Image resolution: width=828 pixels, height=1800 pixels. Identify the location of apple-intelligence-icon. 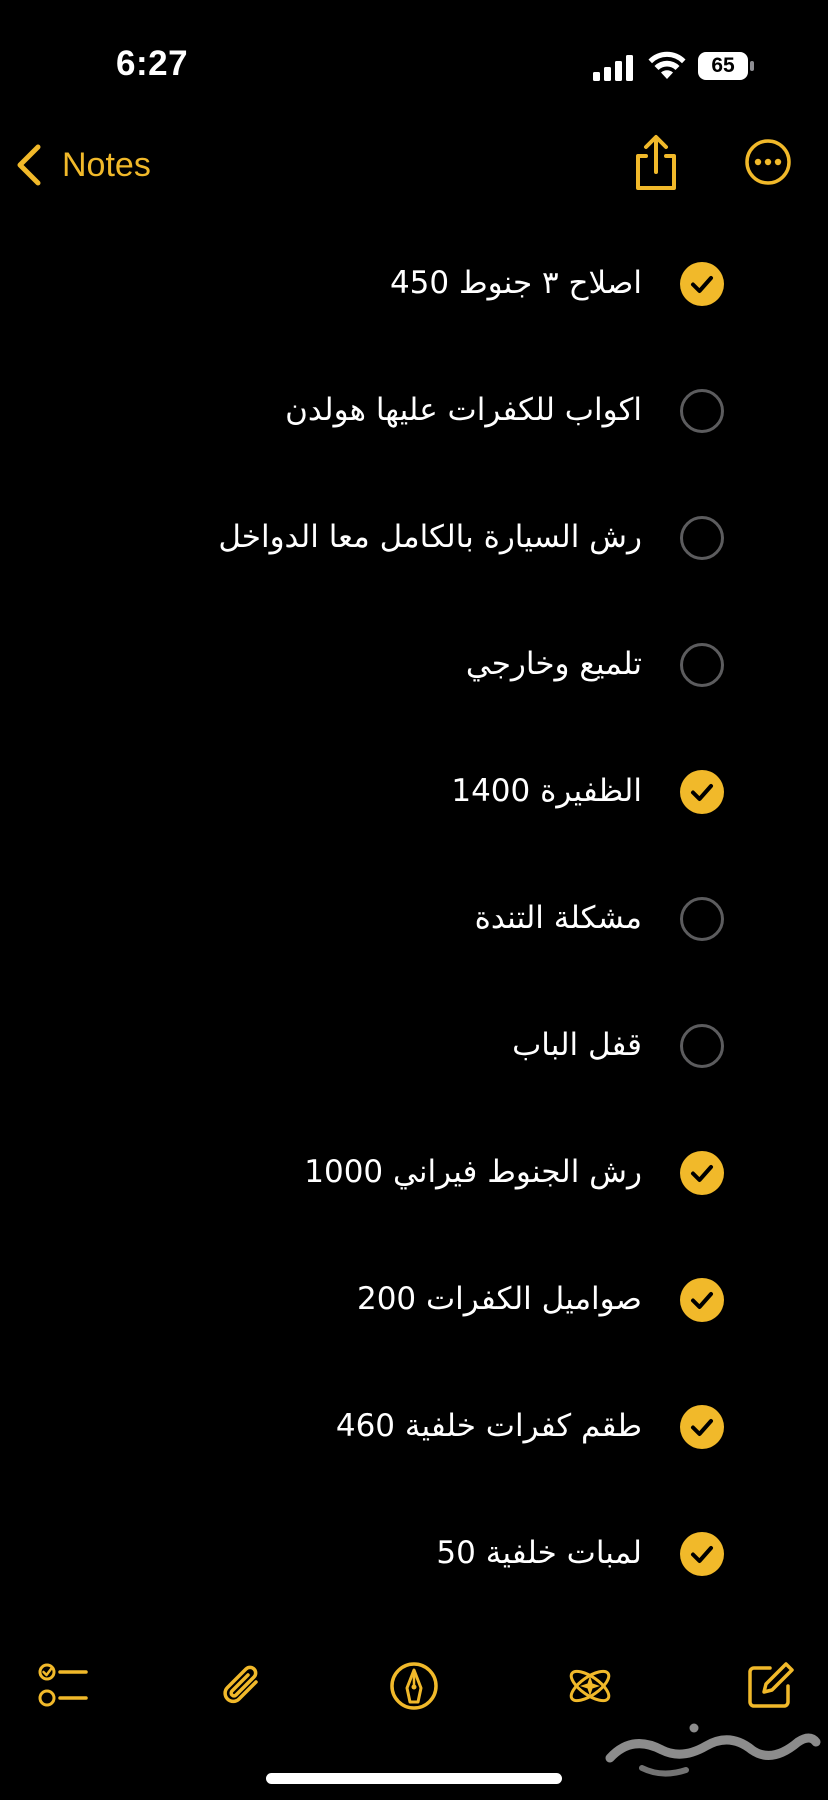
(590, 1686).